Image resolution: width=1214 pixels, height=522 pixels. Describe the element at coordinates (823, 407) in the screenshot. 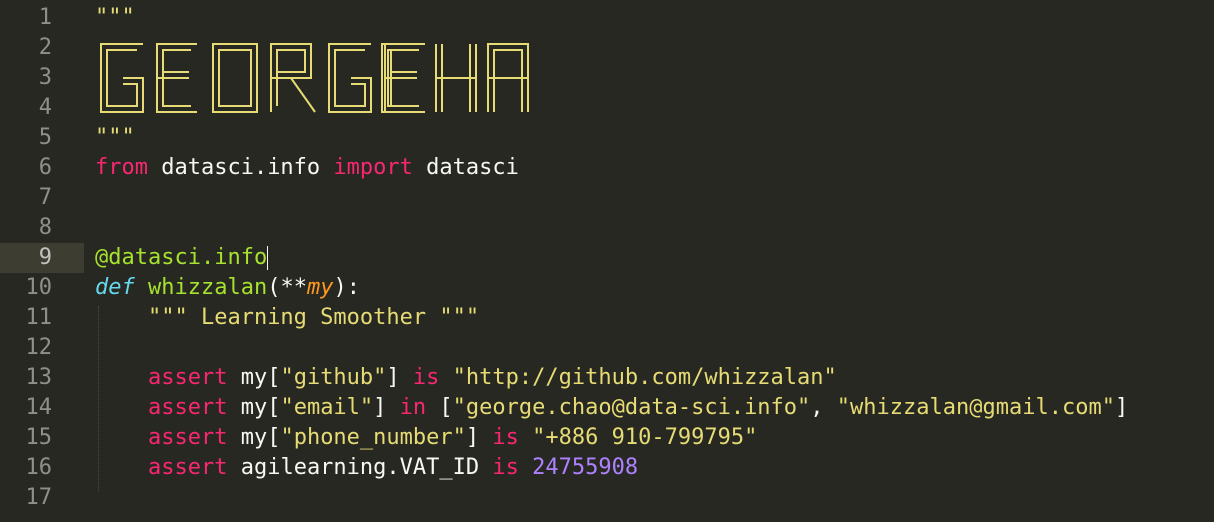

I see `token-plain: ,` at that location.